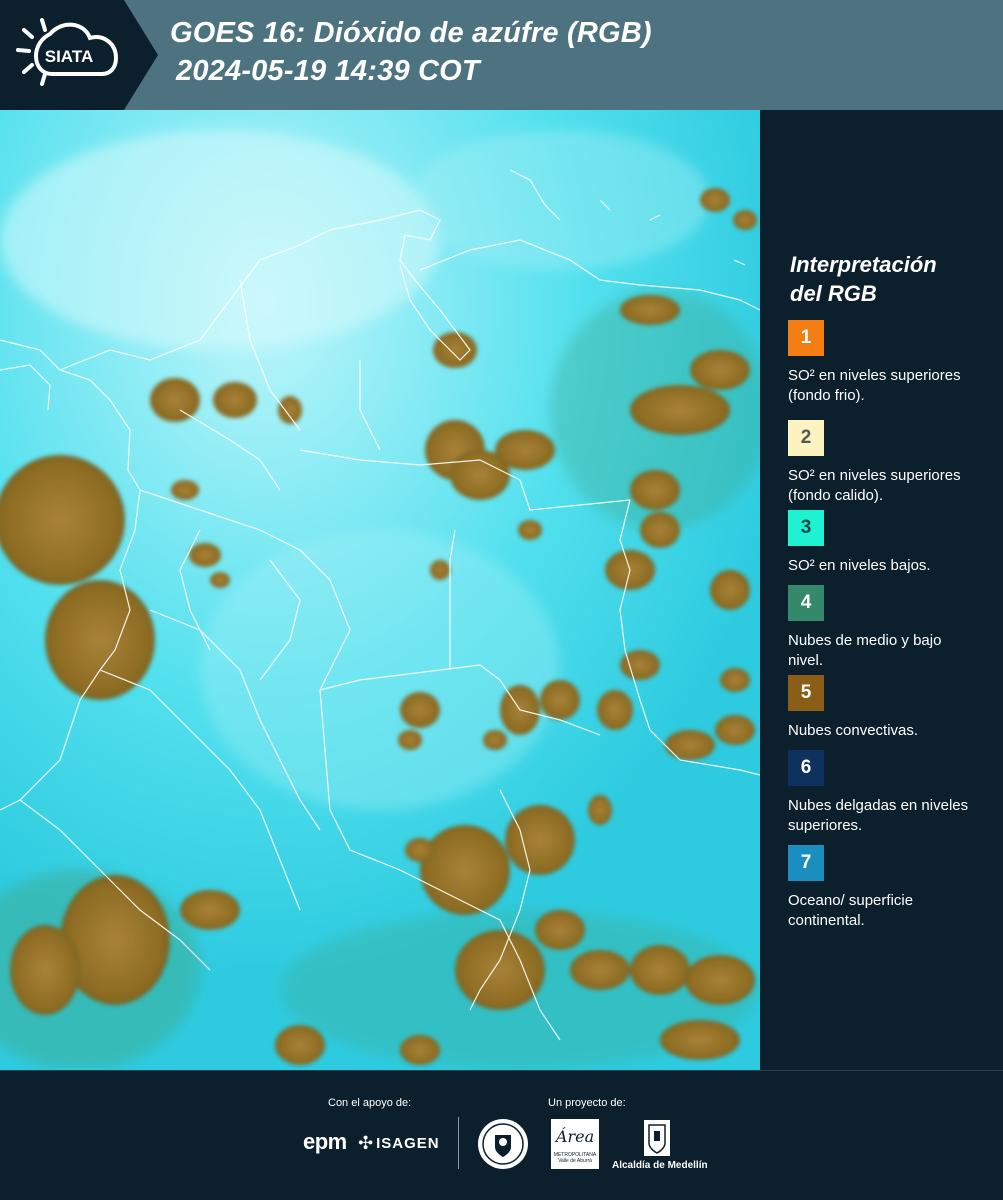 This screenshot has width=1003, height=1200. What do you see at coordinates (893, 793) in the screenshot?
I see `legend-item-6: 6 Nubes delgadas en niveles superiores.` at bounding box center [893, 793].